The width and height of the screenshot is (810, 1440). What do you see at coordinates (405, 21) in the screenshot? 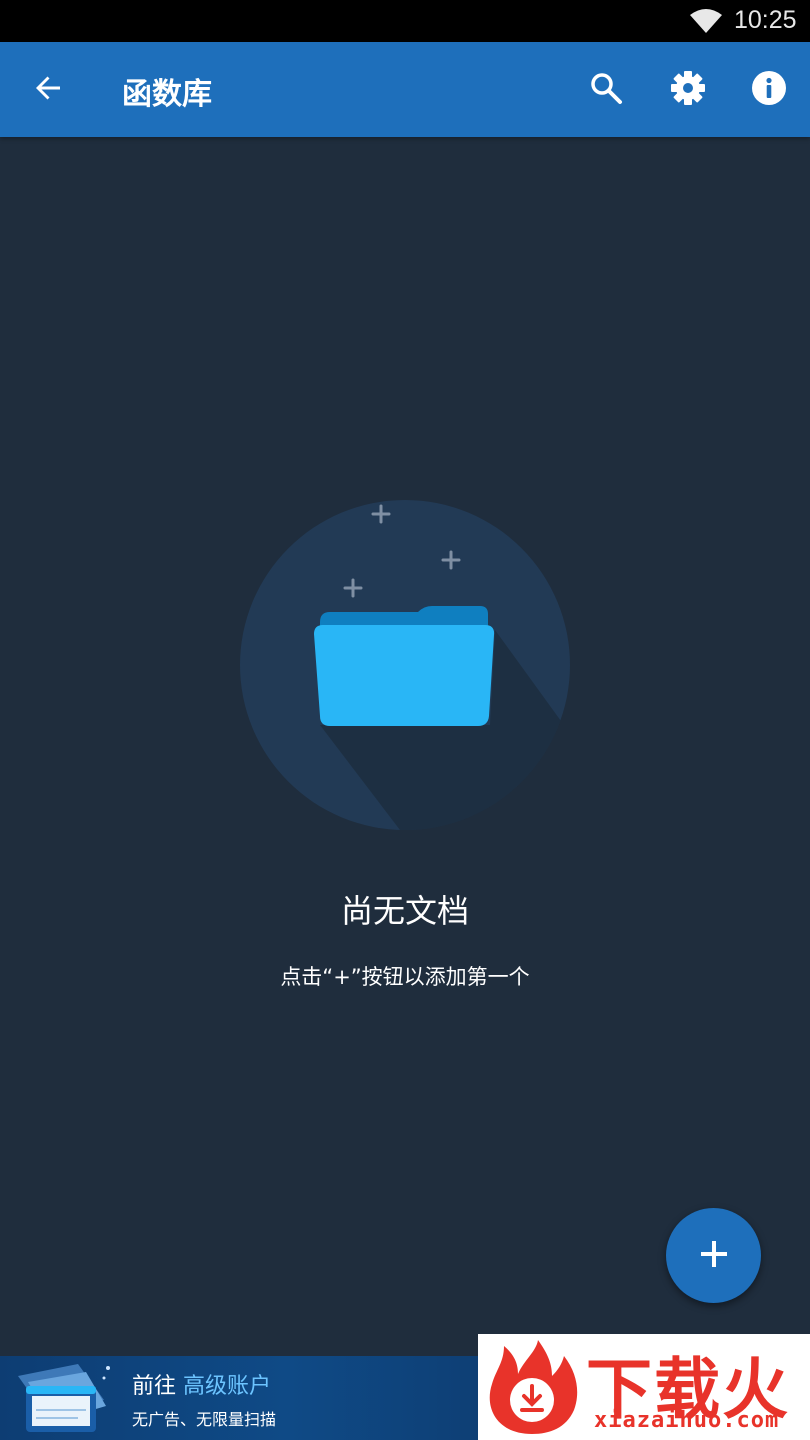
I see `status-bar: 10:25` at bounding box center [405, 21].